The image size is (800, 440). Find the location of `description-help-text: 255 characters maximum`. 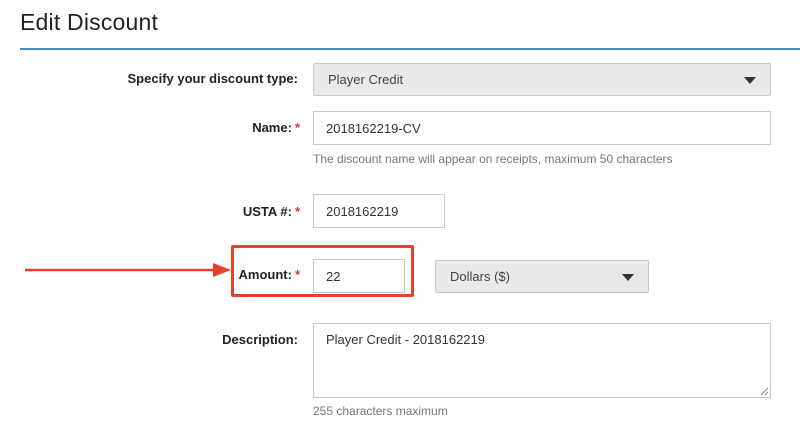

description-help-text: 255 characters maximum is located at coordinates (380, 411).